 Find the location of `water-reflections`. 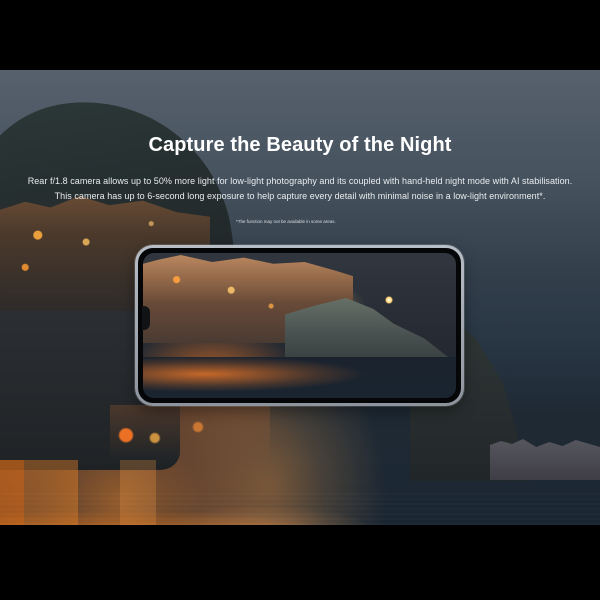

water-reflections is located at coordinates (300, 507).